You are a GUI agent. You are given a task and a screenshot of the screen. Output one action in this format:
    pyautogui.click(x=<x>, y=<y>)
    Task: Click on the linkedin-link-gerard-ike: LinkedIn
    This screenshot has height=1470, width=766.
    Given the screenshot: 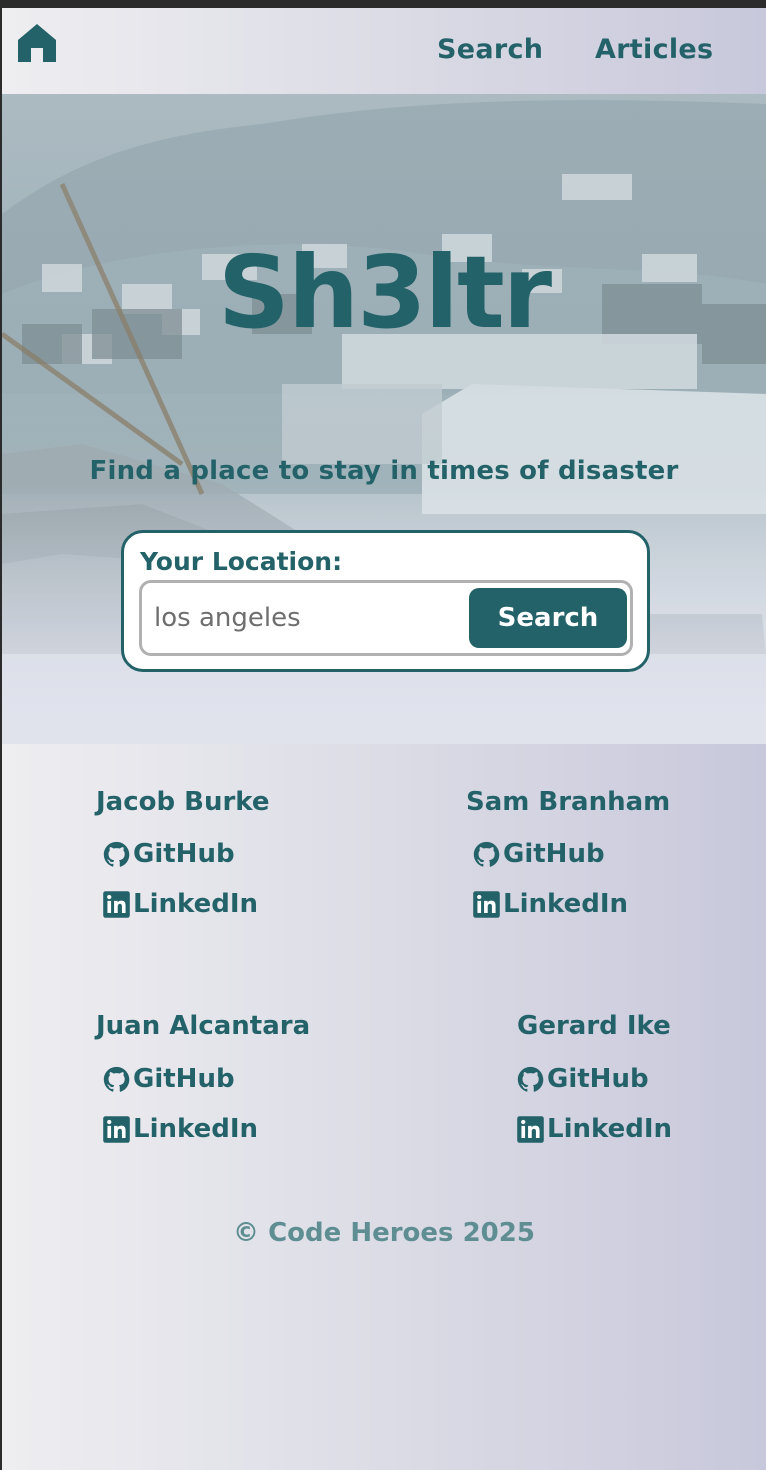 What is the action you would take?
    pyautogui.click(x=594, y=1129)
    